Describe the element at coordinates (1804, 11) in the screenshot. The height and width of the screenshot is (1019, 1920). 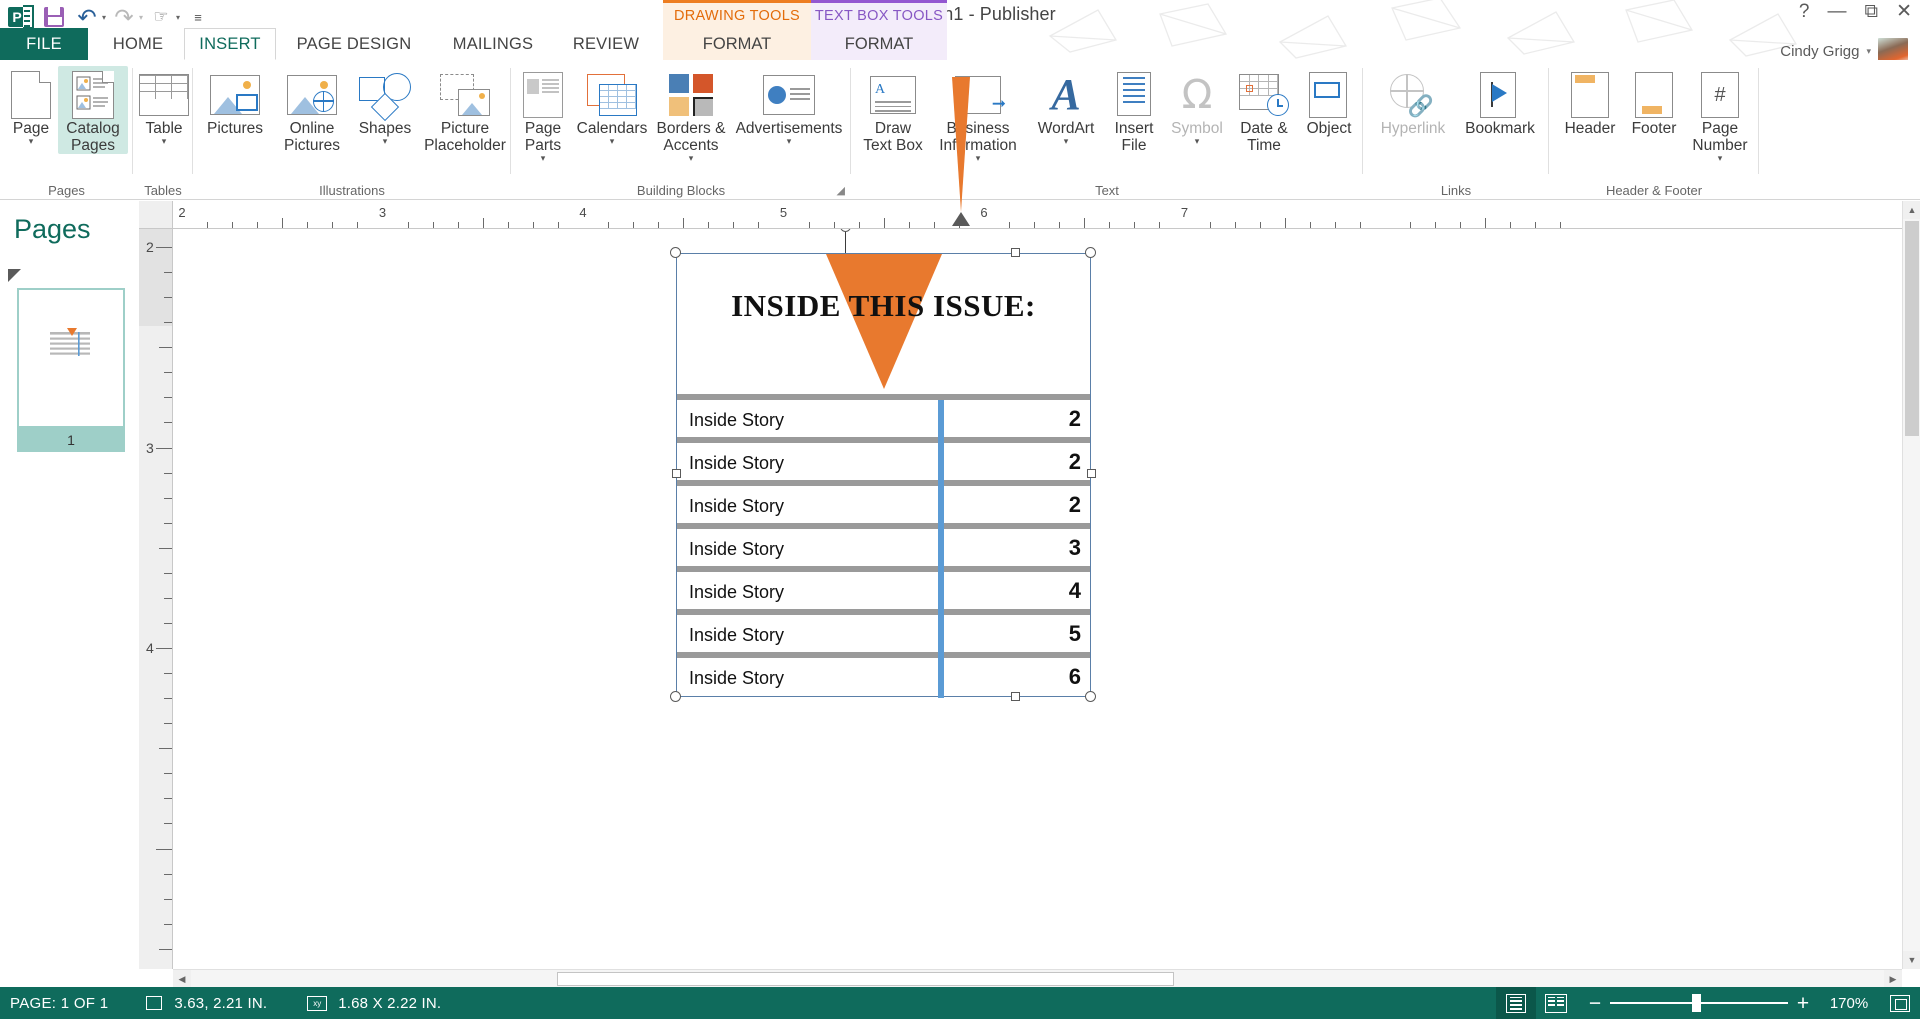
I see `help-icon: ?` at that location.